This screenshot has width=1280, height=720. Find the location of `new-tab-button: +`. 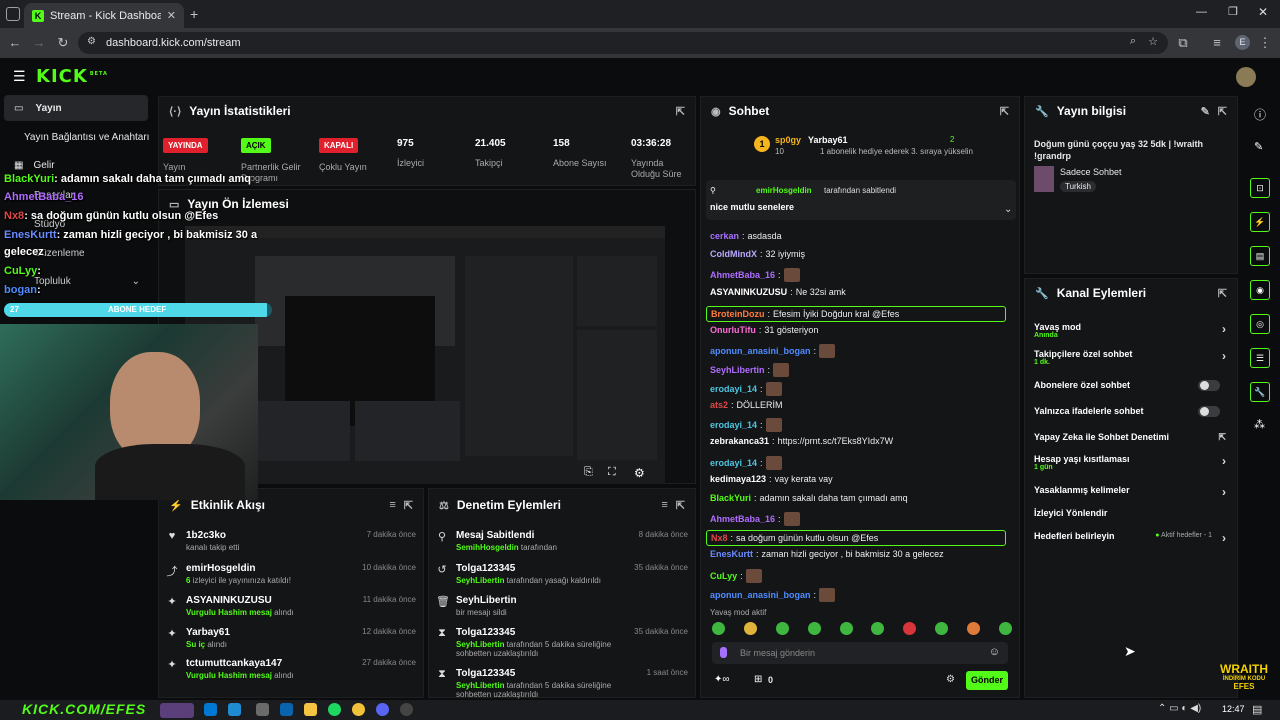

new-tab-button: + is located at coordinates (194, 14).